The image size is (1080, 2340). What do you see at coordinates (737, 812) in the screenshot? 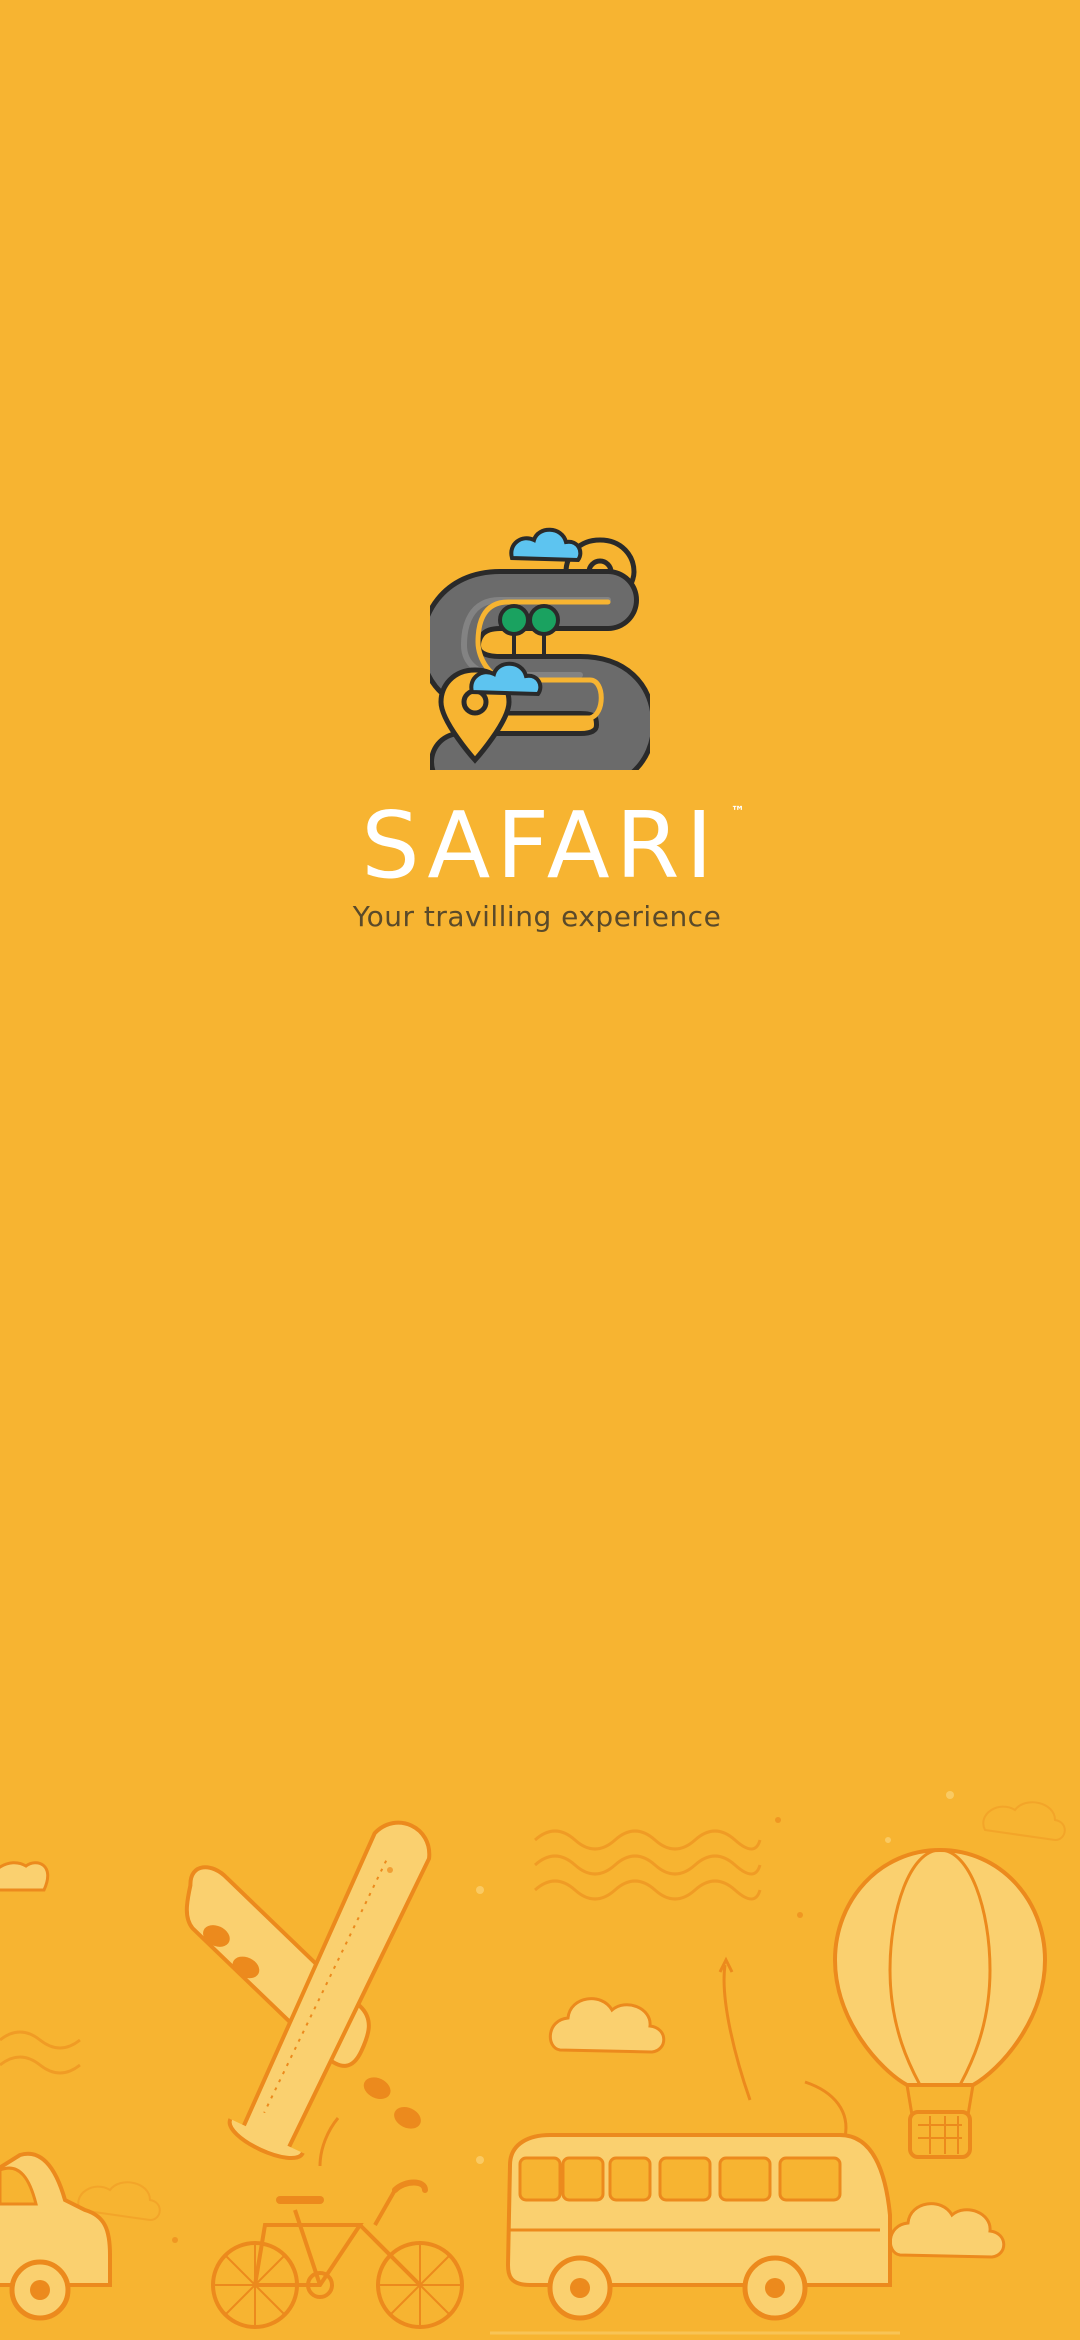
I see `trademark-symbol: ™` at bounding box center [737, 812].